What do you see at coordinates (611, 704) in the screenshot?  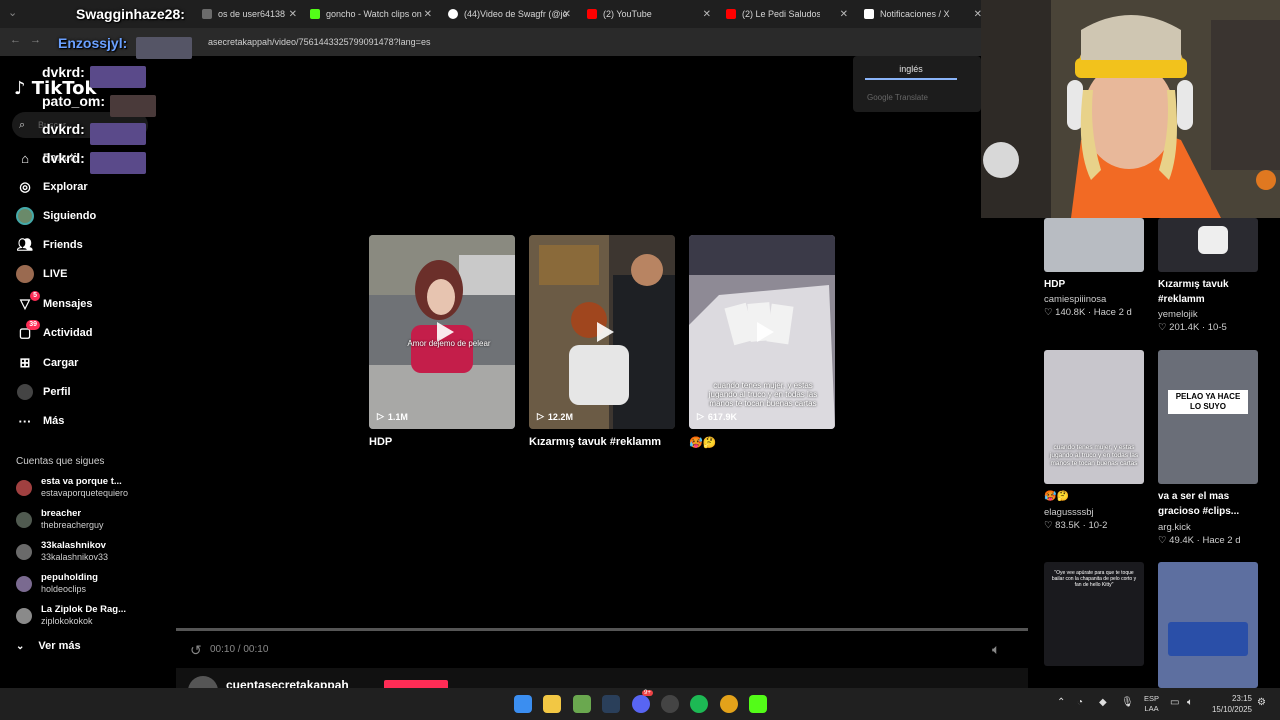 I see `steam-icon` at bounding box center [611, 704].